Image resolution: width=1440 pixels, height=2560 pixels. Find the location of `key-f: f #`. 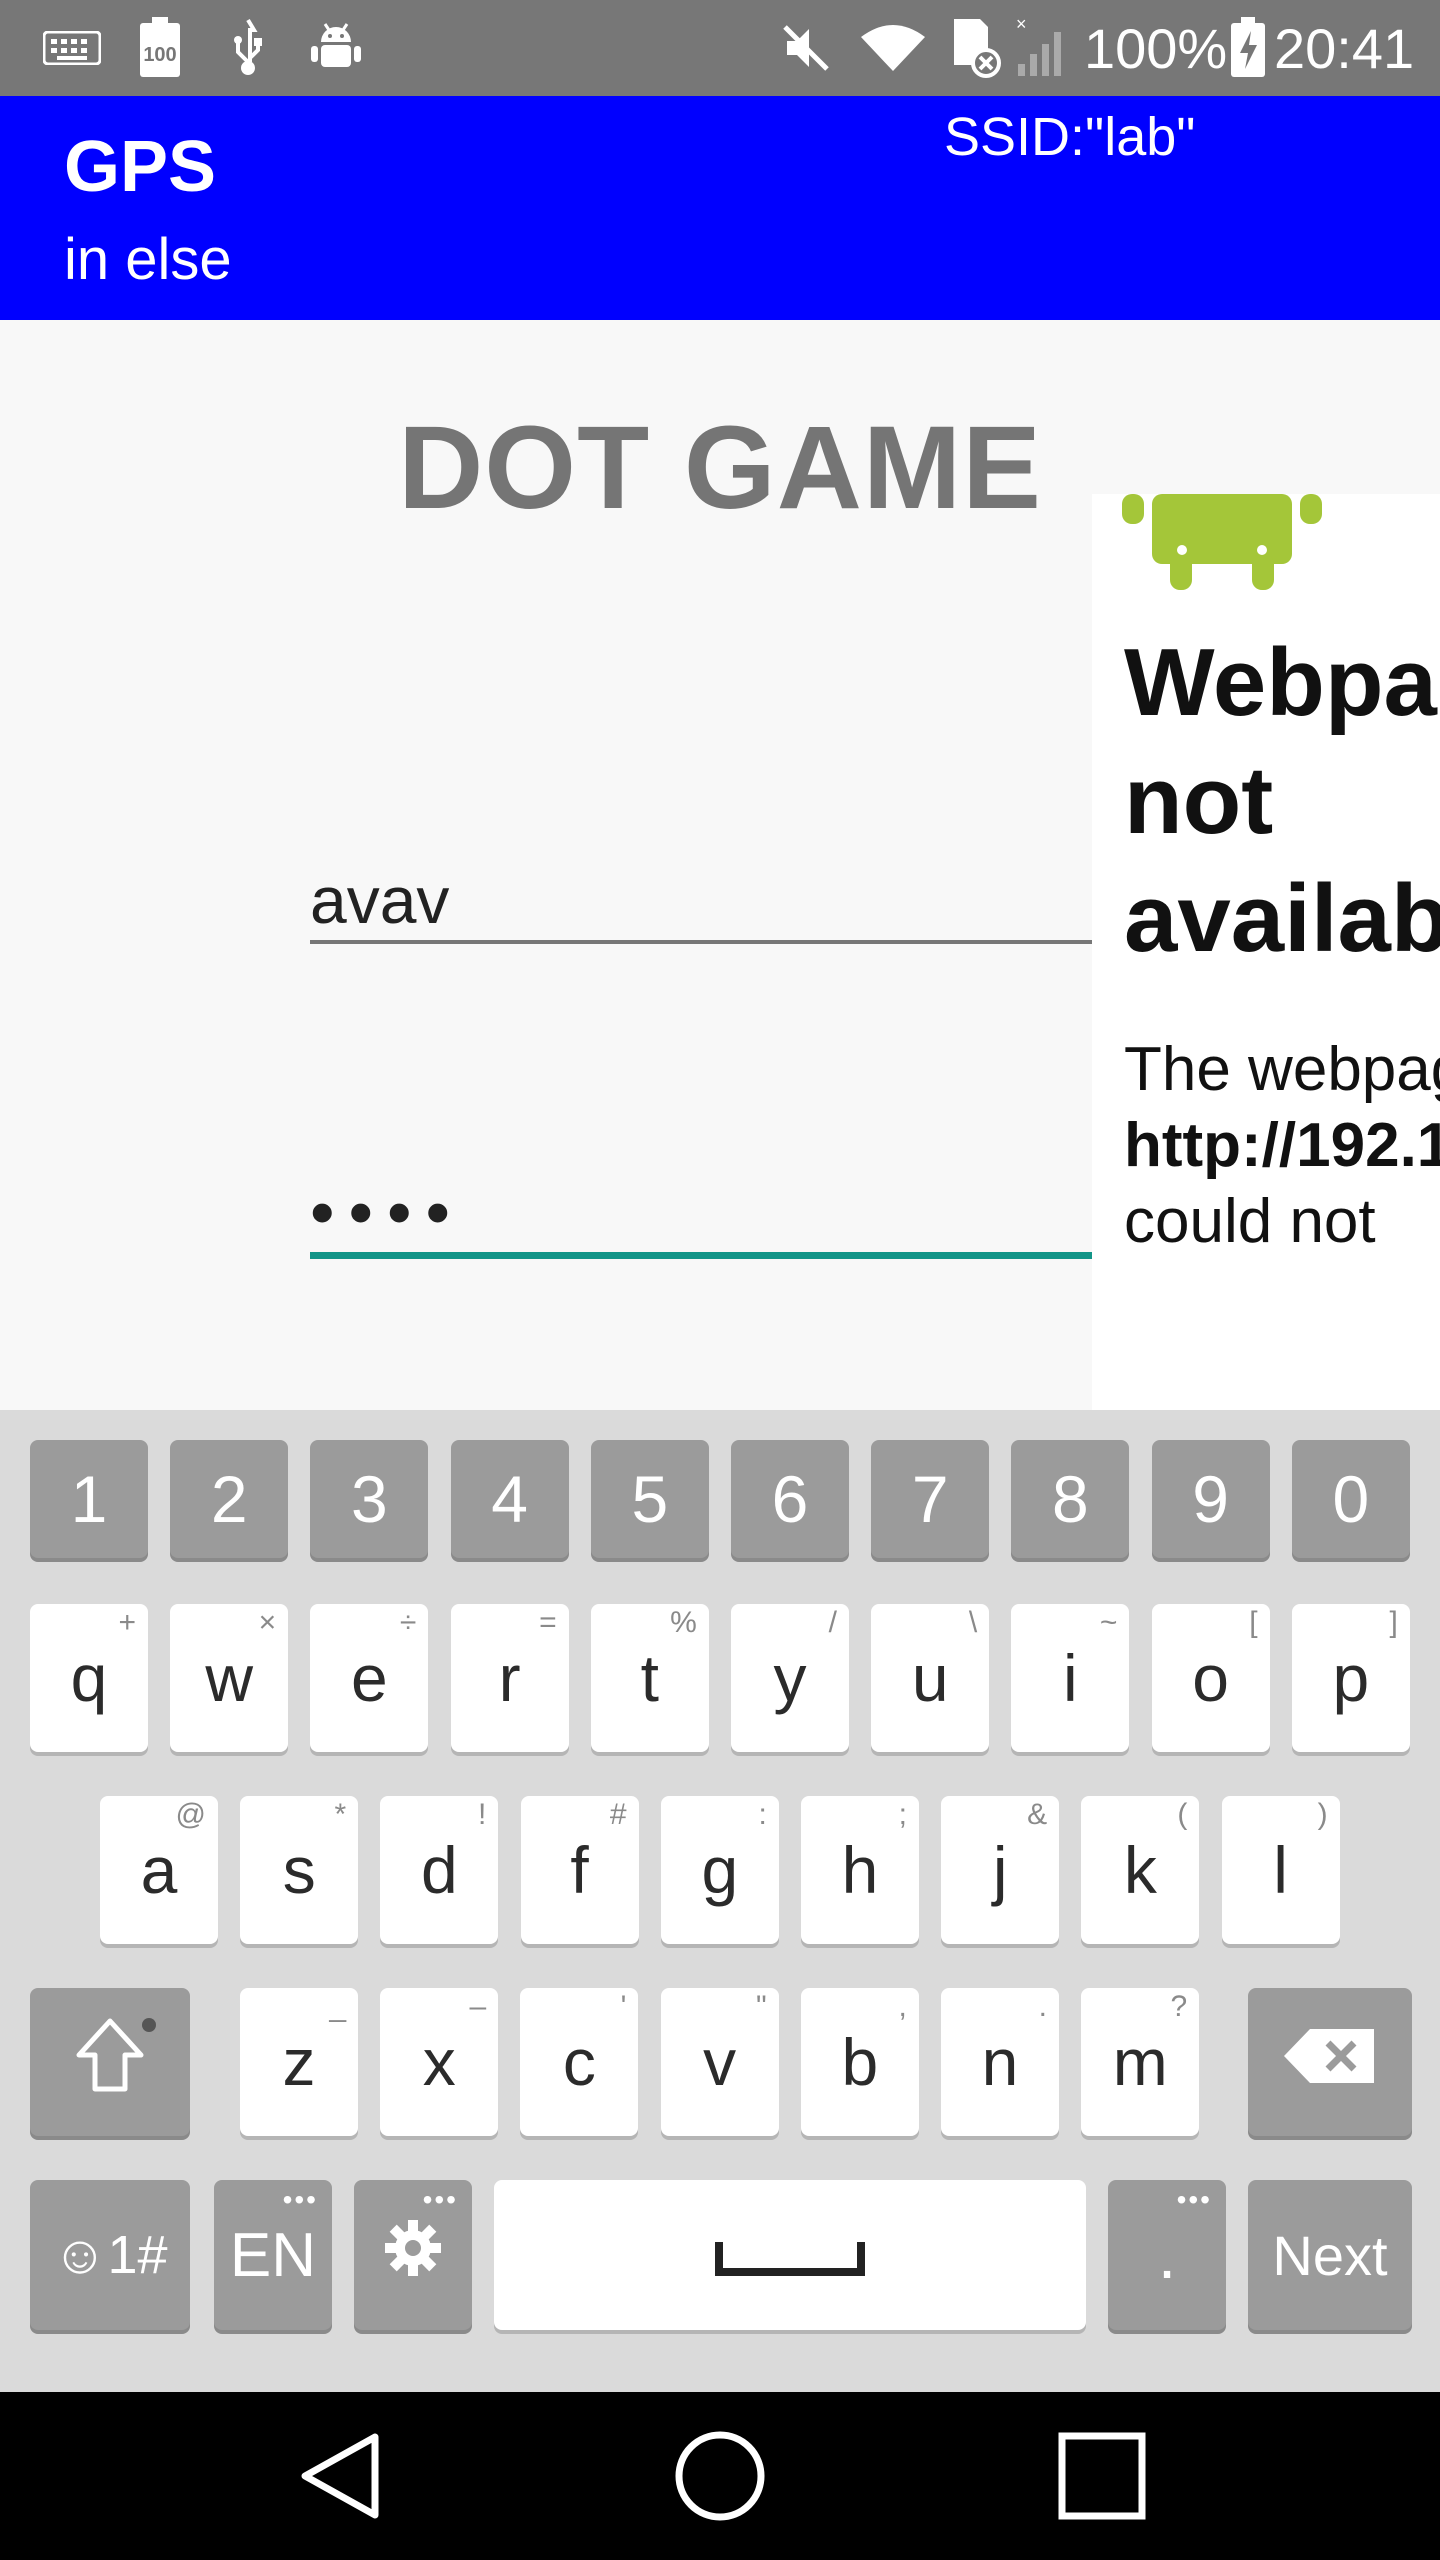

key-f: f # is located at coordinates (579, 1870).